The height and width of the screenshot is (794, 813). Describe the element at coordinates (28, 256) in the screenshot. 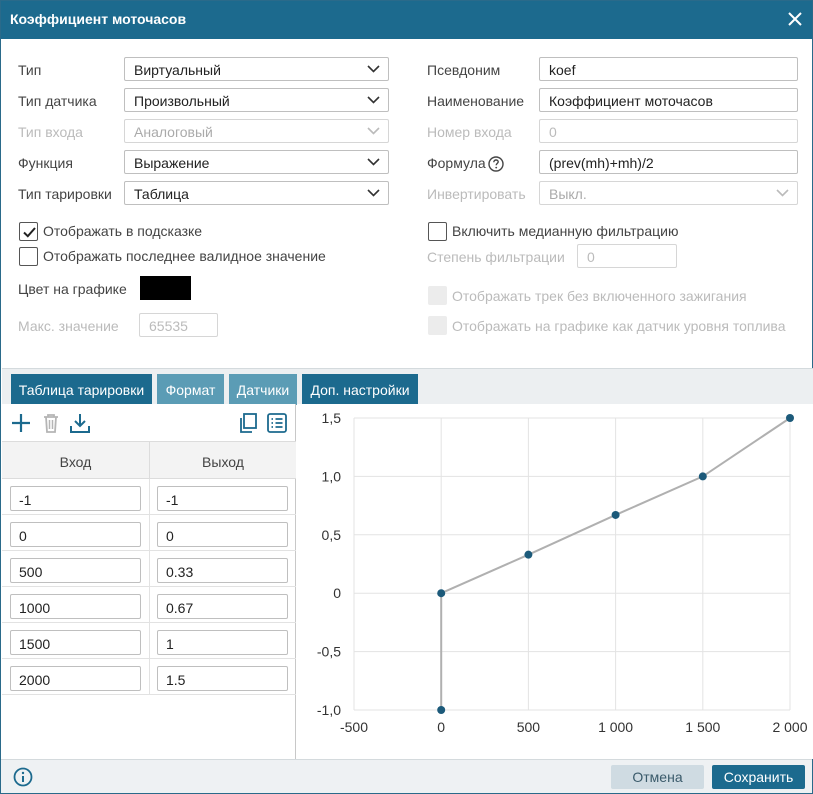

I see `show-last-valid-checkbox` at that location.